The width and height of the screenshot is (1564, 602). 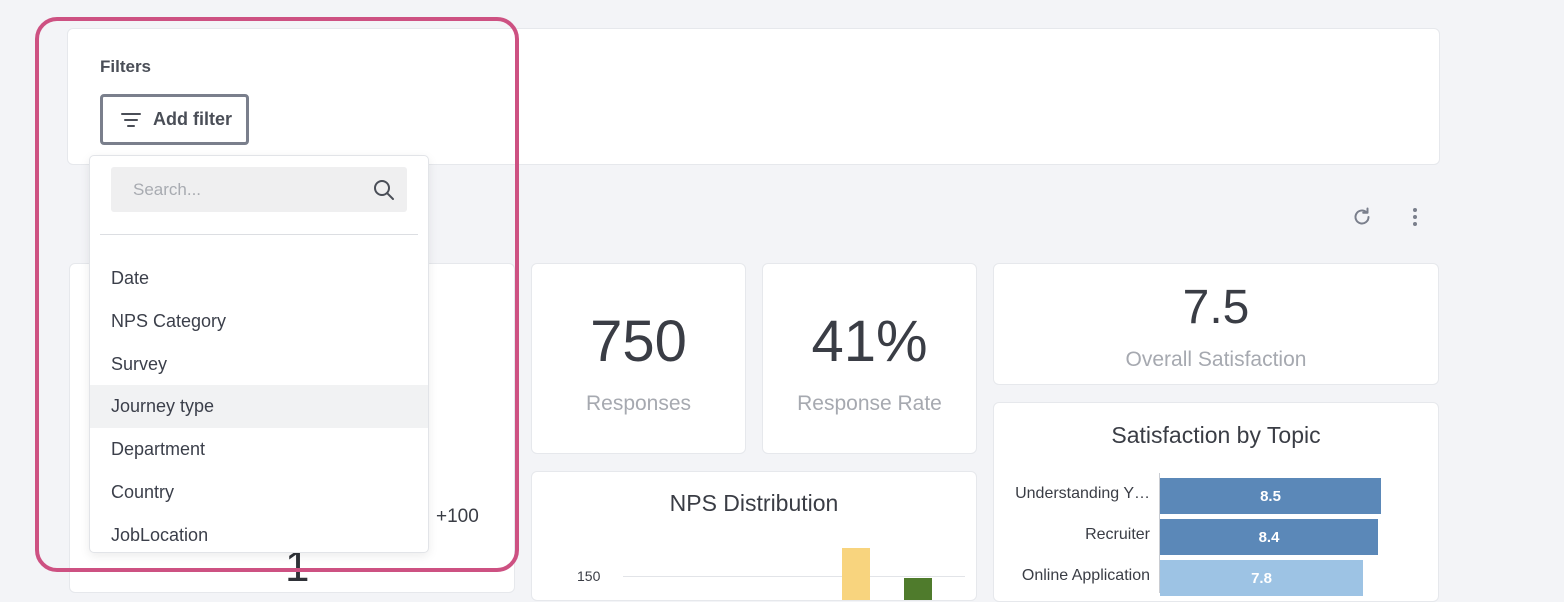 I want to click on search-icon, so click(x=384, y=190).